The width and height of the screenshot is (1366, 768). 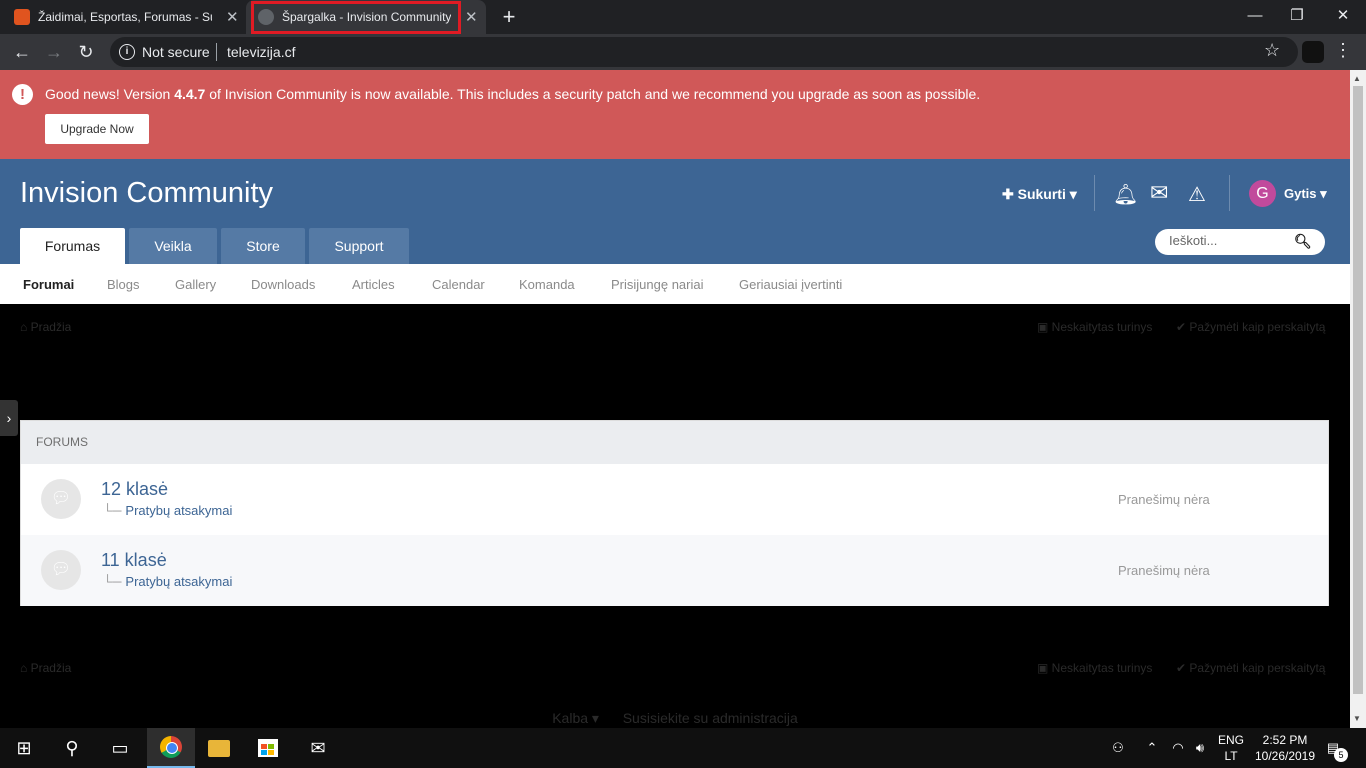 What do you see at coordinates (1341, 755) in the screenshot?
I see `notification-badge: 5` at bounding box center [1341, 755].